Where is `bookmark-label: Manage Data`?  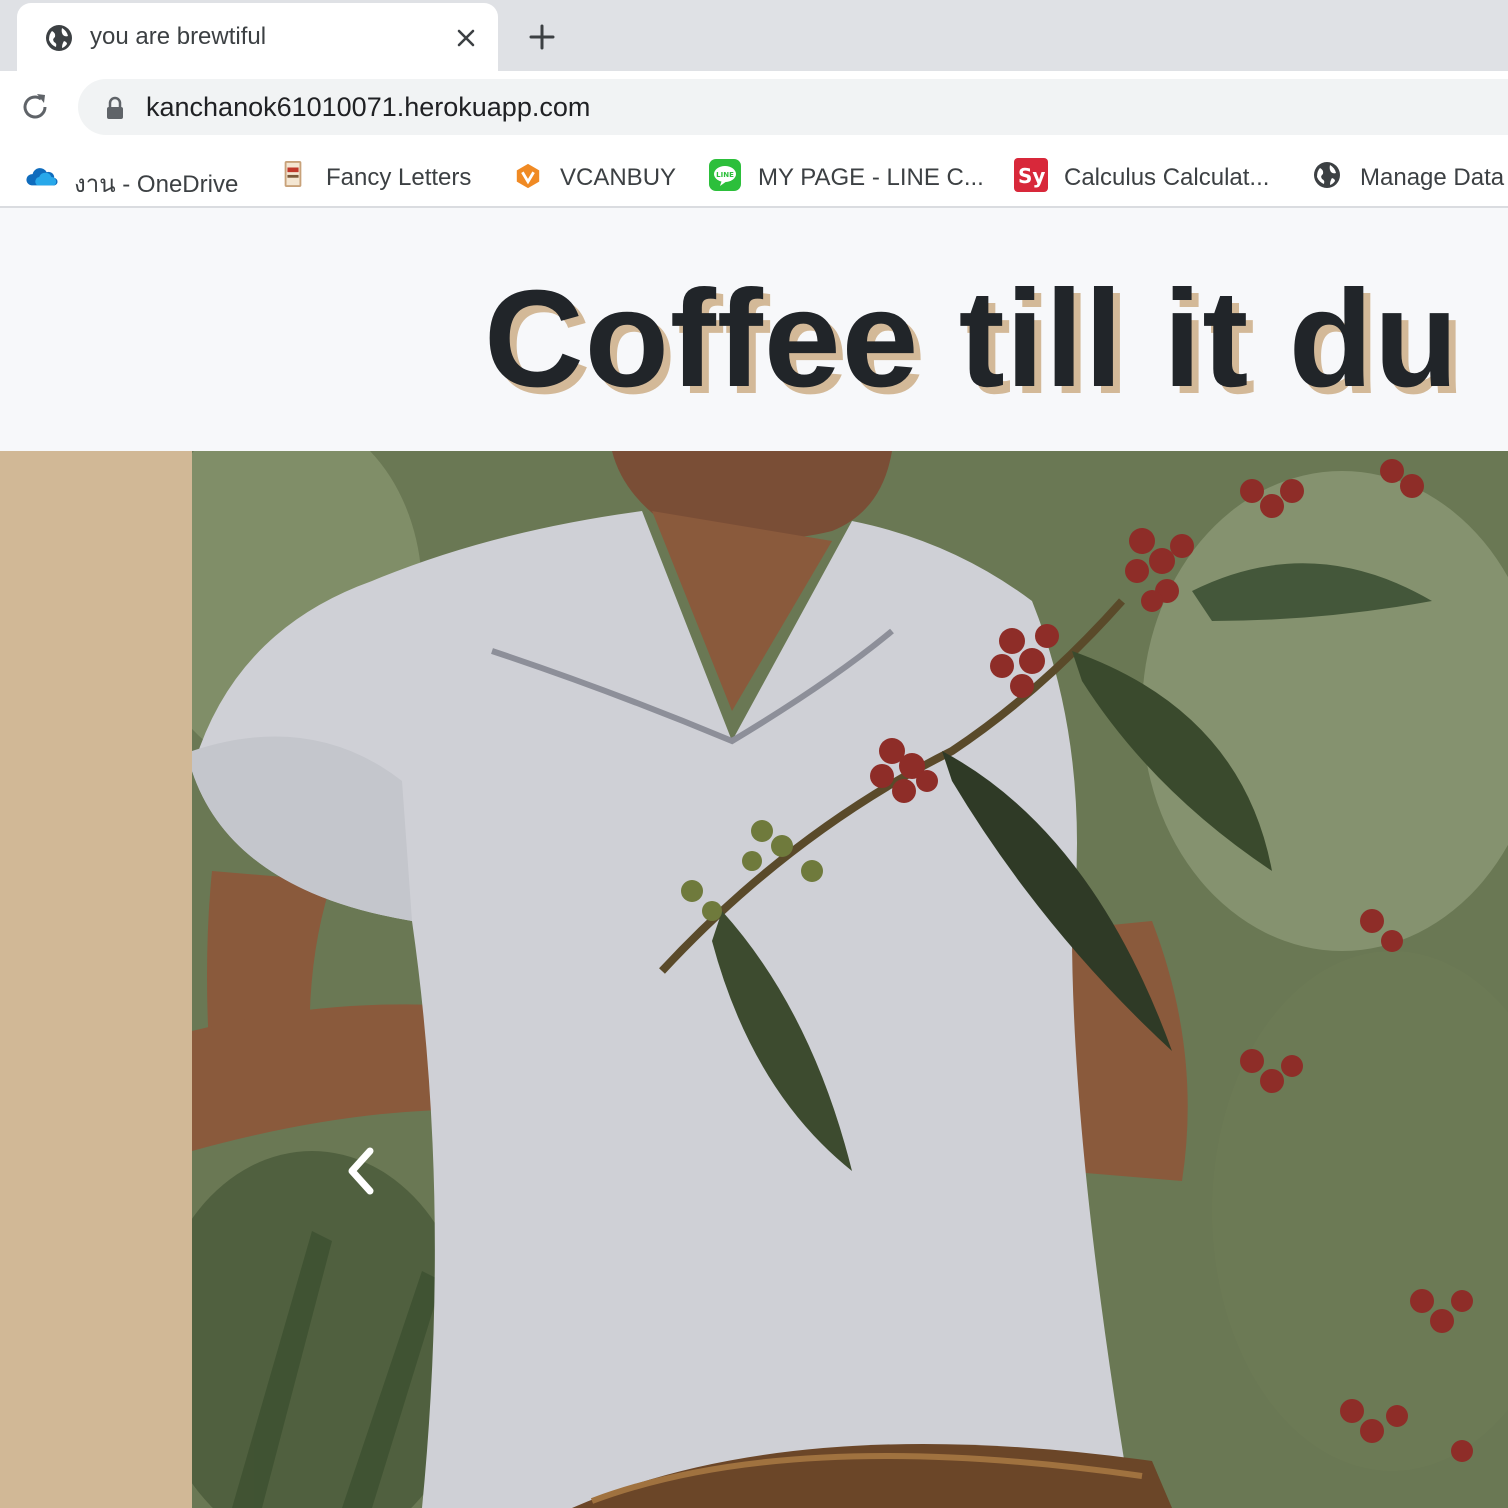
bookmark-label: Manage Data is located at coordinates (1432, 177).